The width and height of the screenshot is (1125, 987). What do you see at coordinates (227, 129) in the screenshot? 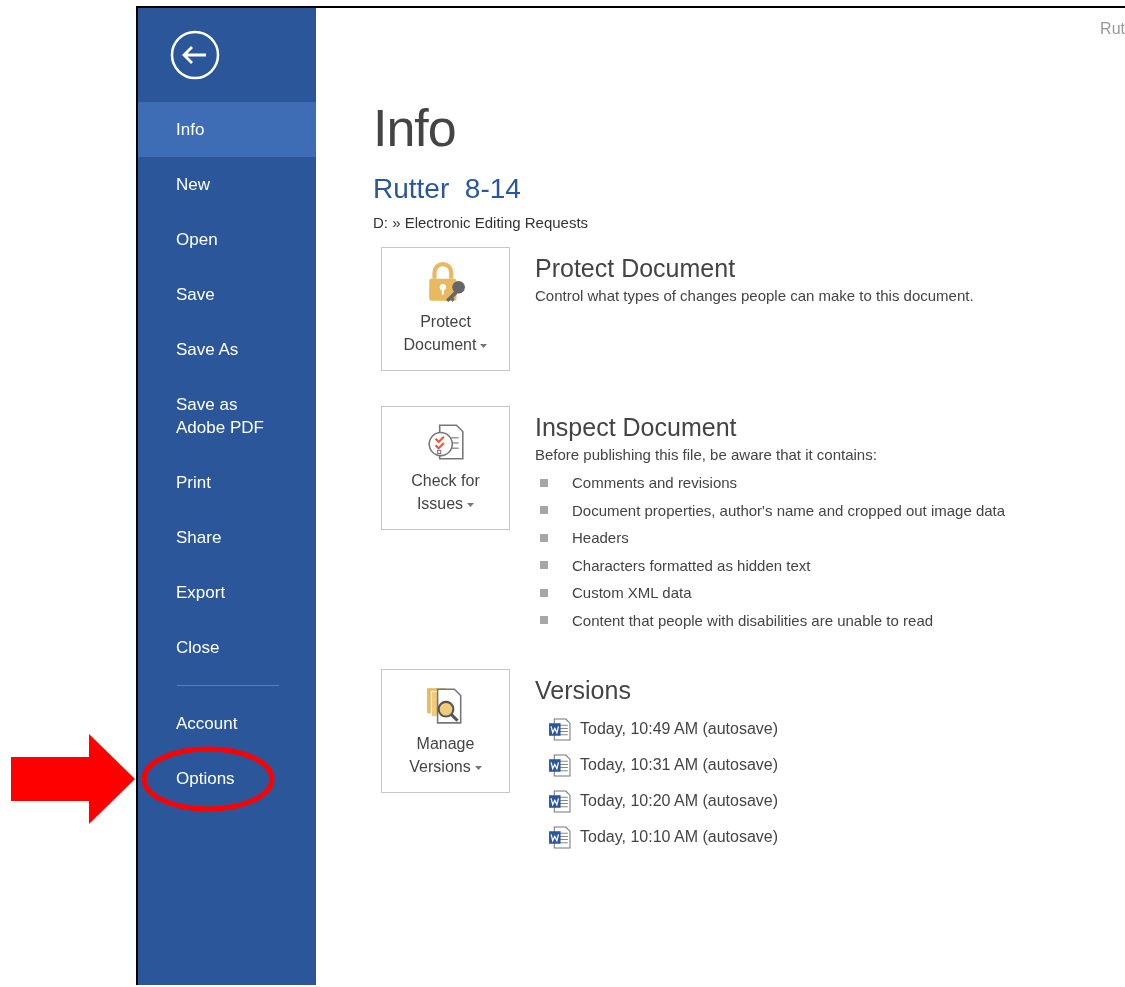
I see `sidebar-item: Info` at bounding box center [227, 129].